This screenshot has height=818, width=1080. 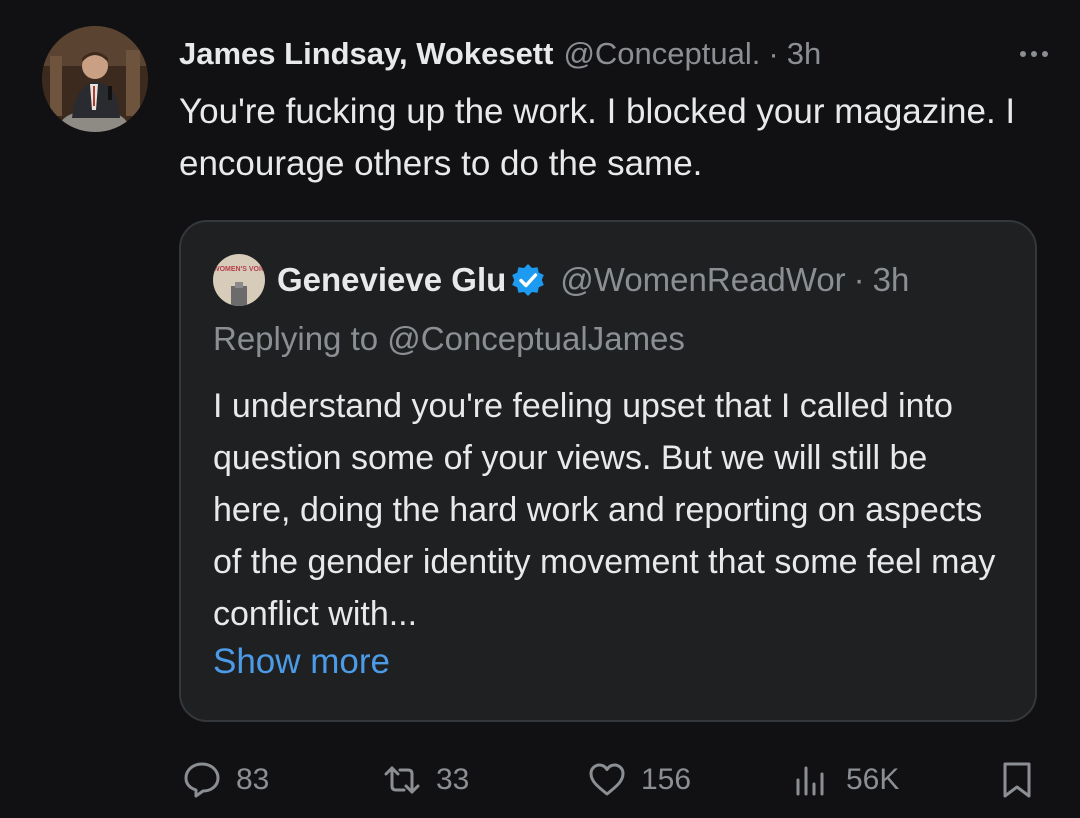 I want to click on views-button: 56K, so click(x=844, y=780).